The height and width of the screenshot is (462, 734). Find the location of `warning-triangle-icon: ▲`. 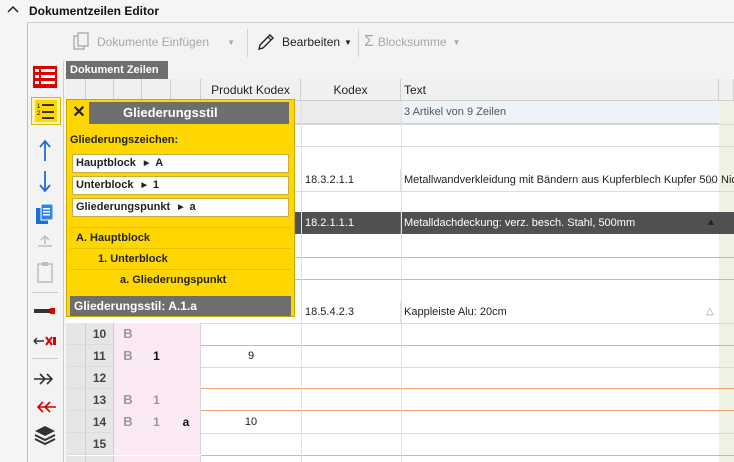

warning-triangle-icon: ▲ is located at coordinates (711, 222).